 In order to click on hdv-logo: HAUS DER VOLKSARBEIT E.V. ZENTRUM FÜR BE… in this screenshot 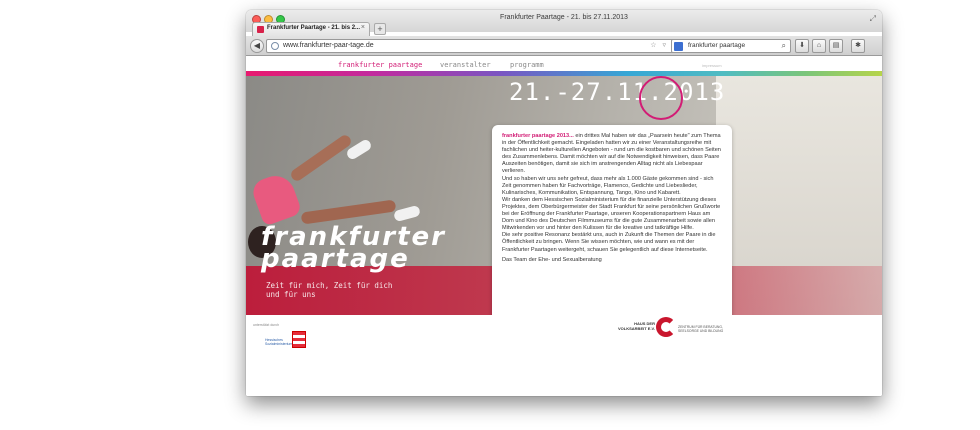, I will do `click(740, 330)`.